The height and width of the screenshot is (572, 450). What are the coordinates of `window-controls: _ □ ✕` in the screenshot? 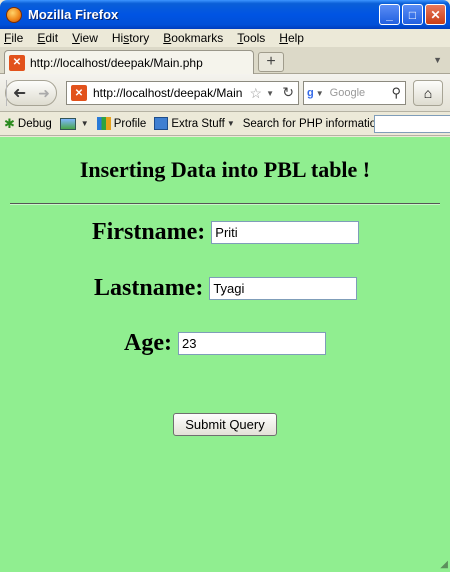 It's located at (412, 14).